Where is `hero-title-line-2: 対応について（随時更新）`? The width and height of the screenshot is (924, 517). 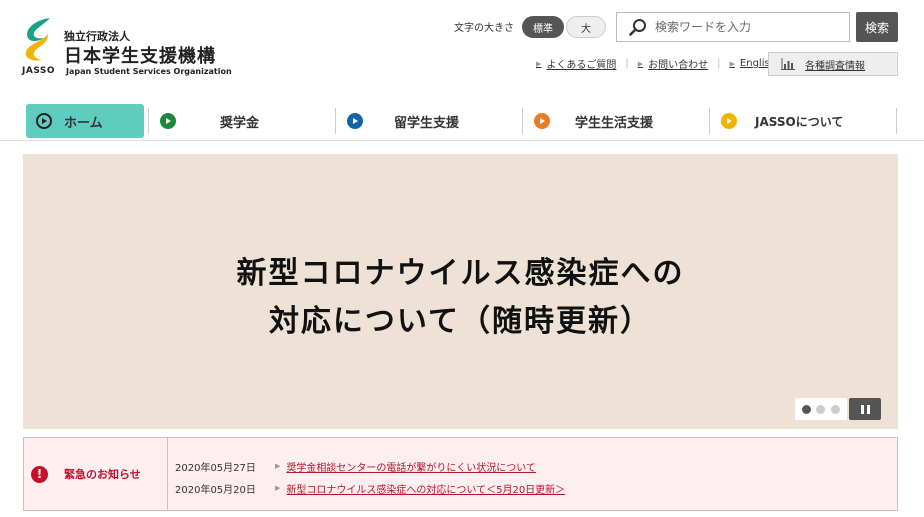
hero-title-line-2: 対応について（随時更新） is located at coordinates (460, 321).